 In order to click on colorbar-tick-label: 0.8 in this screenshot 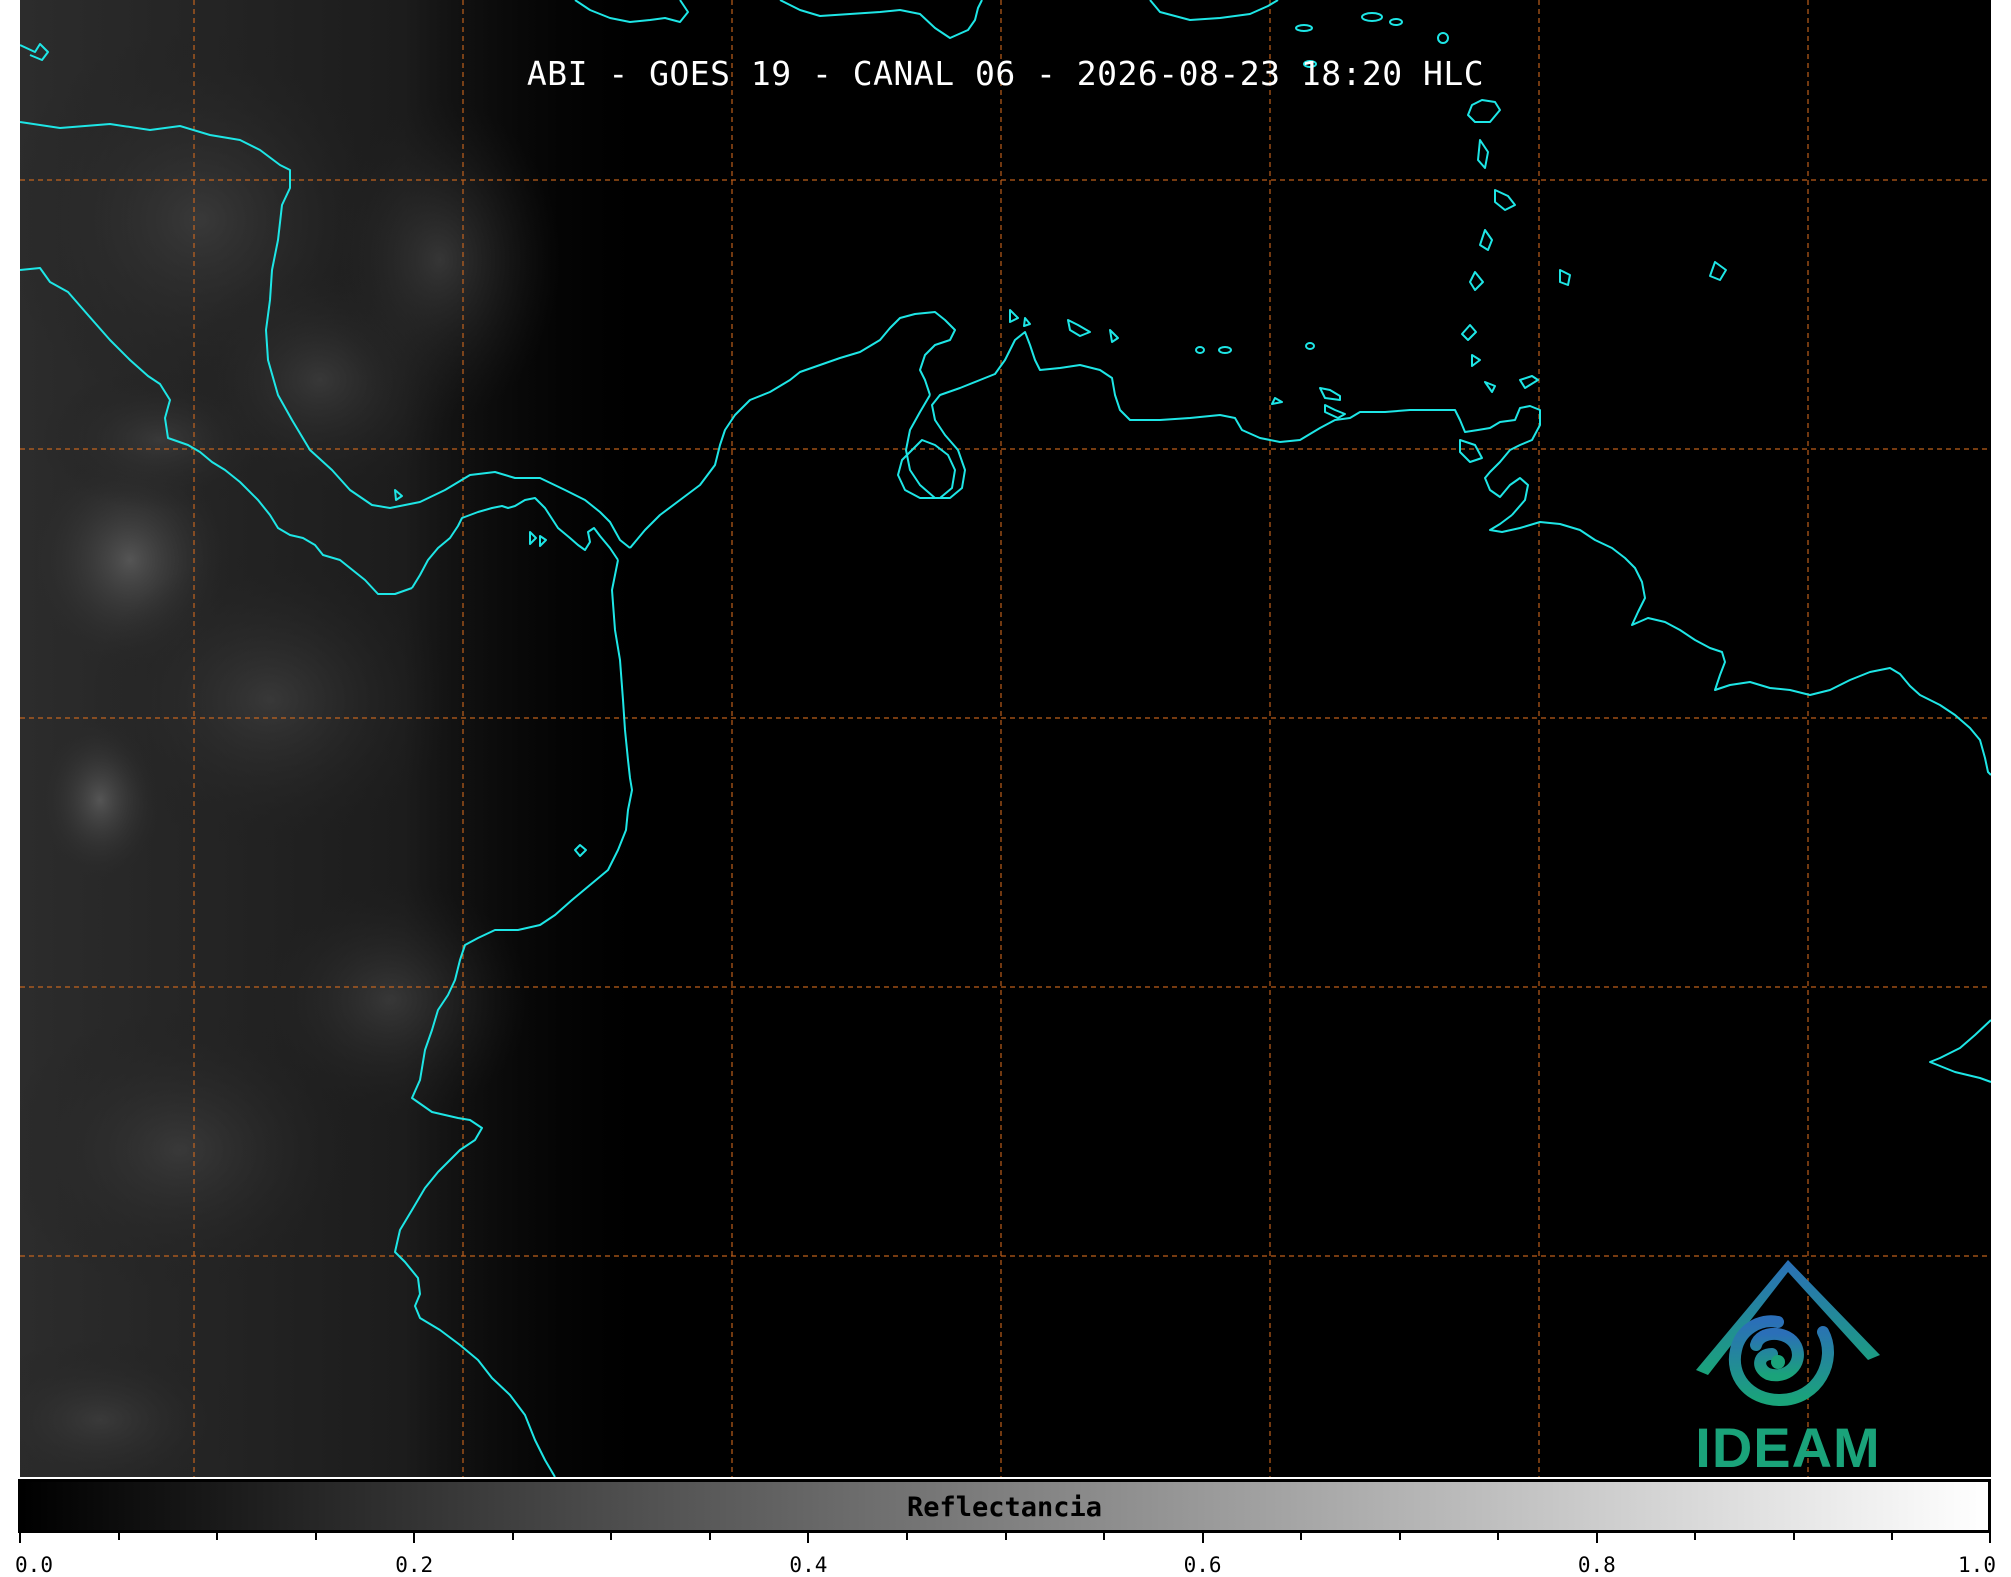, I will do `click(1596, 1565)`.